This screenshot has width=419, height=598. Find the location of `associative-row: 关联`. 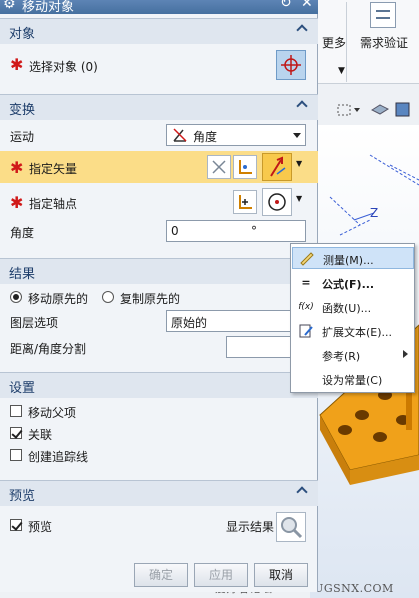

associative-row: 关联 is located at coordinates (159, 434).